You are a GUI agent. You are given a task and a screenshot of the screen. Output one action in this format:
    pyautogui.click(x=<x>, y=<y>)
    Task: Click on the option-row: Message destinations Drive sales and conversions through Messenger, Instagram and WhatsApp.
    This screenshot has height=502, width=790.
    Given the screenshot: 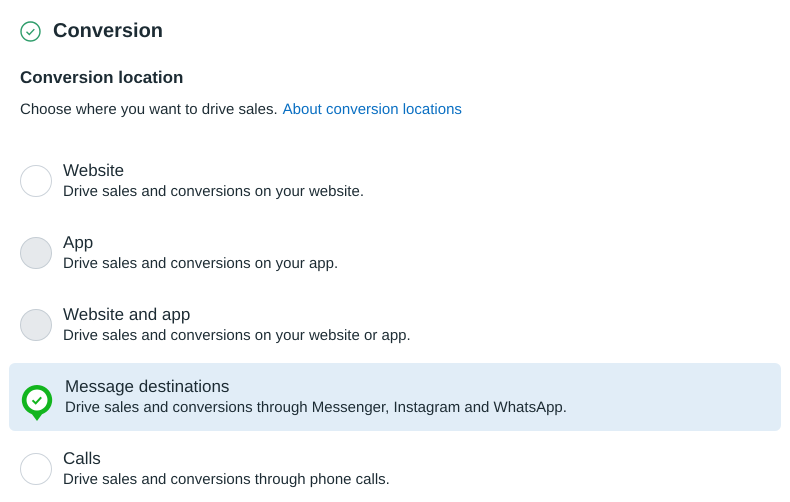 What is the action you would take?
    pyautogui.click(x=395, y=397)
    